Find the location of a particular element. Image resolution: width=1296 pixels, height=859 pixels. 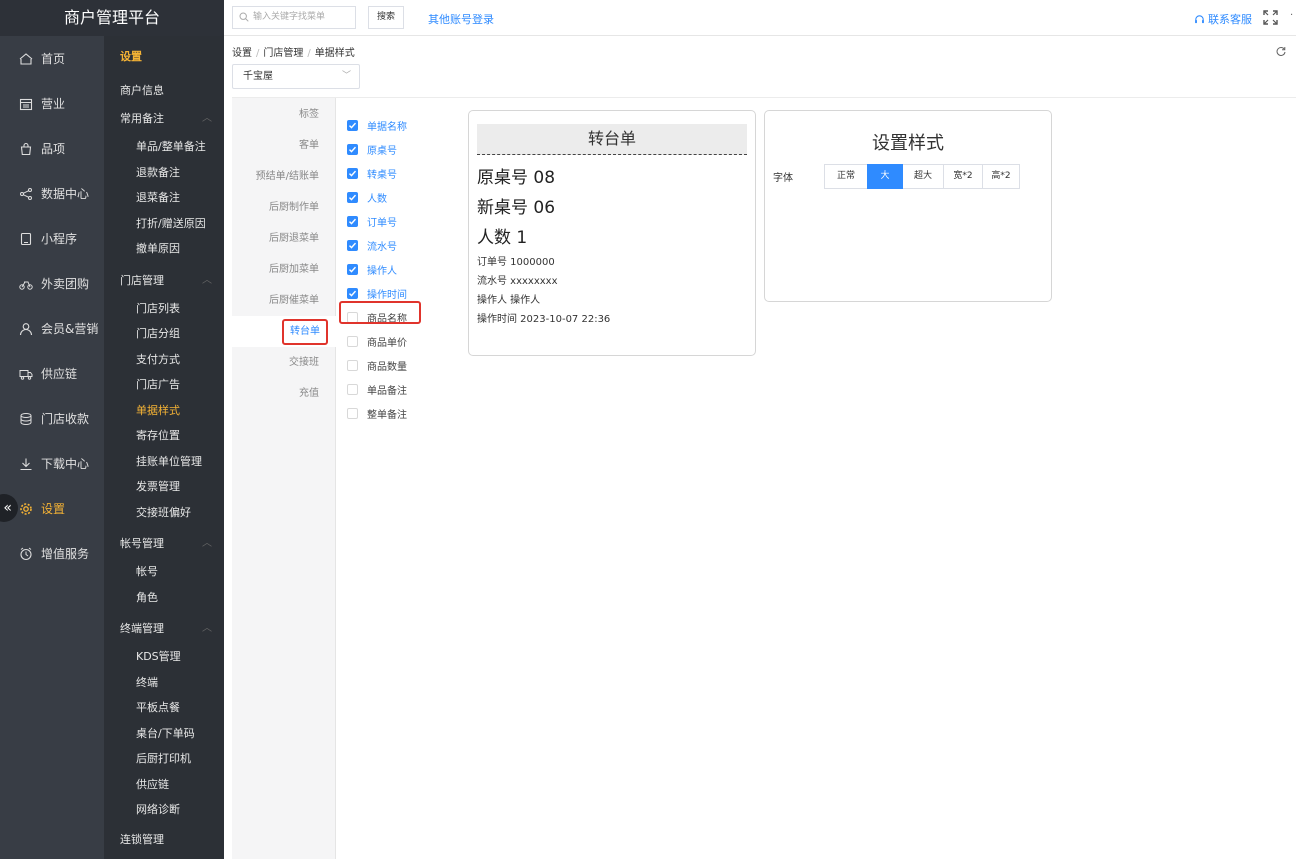

subnav-item: 退款备注 is located at coordinates (164, 173).